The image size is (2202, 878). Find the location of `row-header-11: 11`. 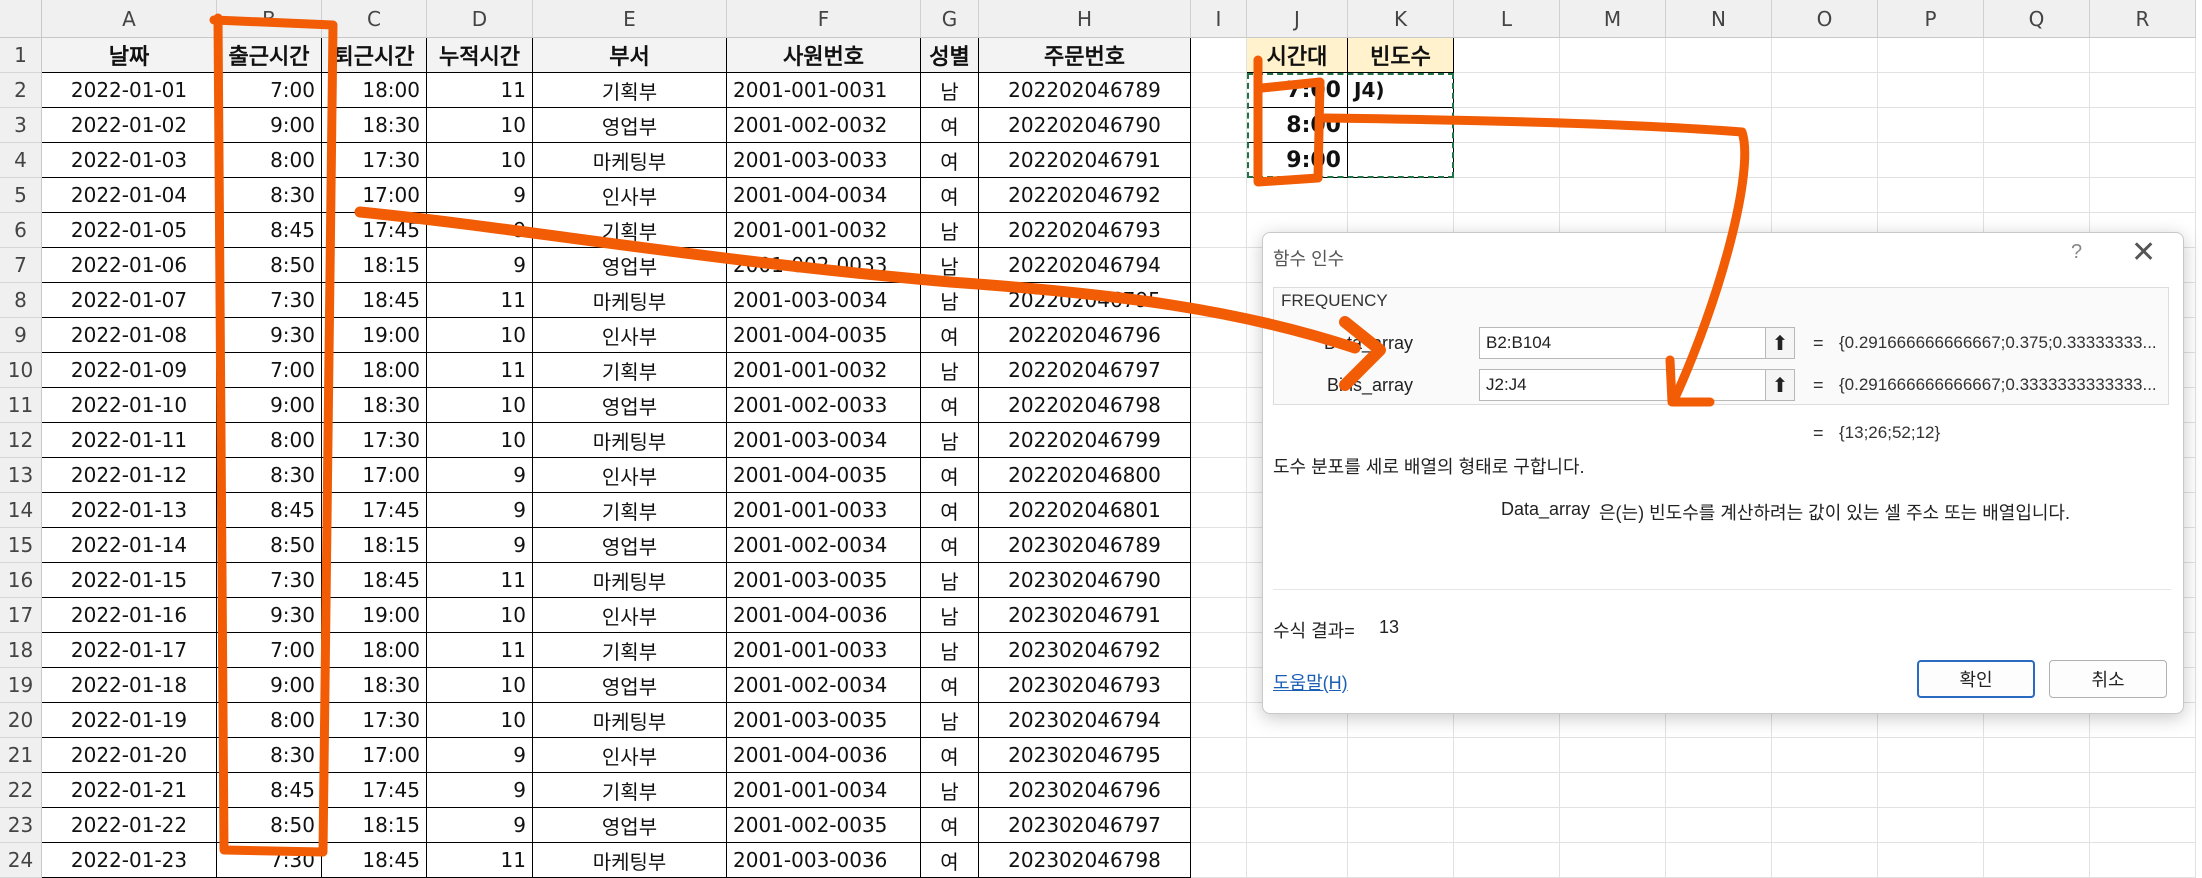

row-header-11: 11 is located at coordinates (21, 405).